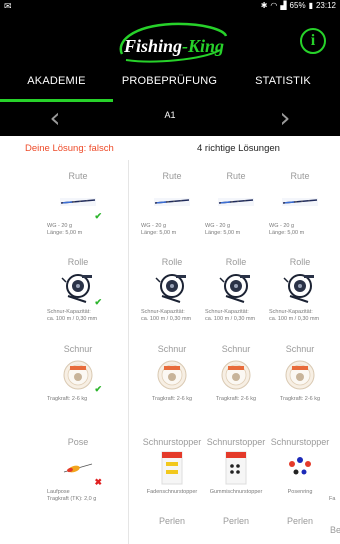  I want to click on rubber-stopper-icon, so click(236, 468).